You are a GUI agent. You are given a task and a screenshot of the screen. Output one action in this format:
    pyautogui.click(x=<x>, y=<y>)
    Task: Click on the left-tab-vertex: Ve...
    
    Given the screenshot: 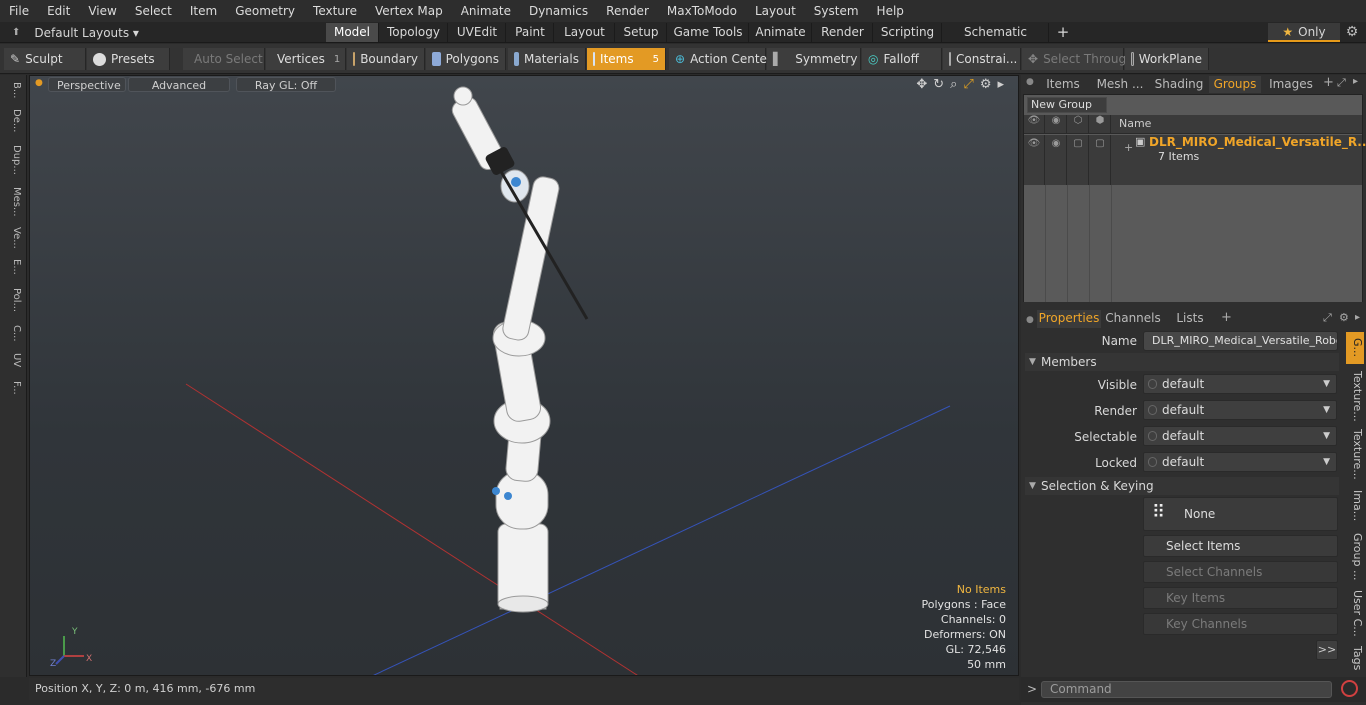 What is the action you would take?
    pyautogui.click(x=13, y=238)
    